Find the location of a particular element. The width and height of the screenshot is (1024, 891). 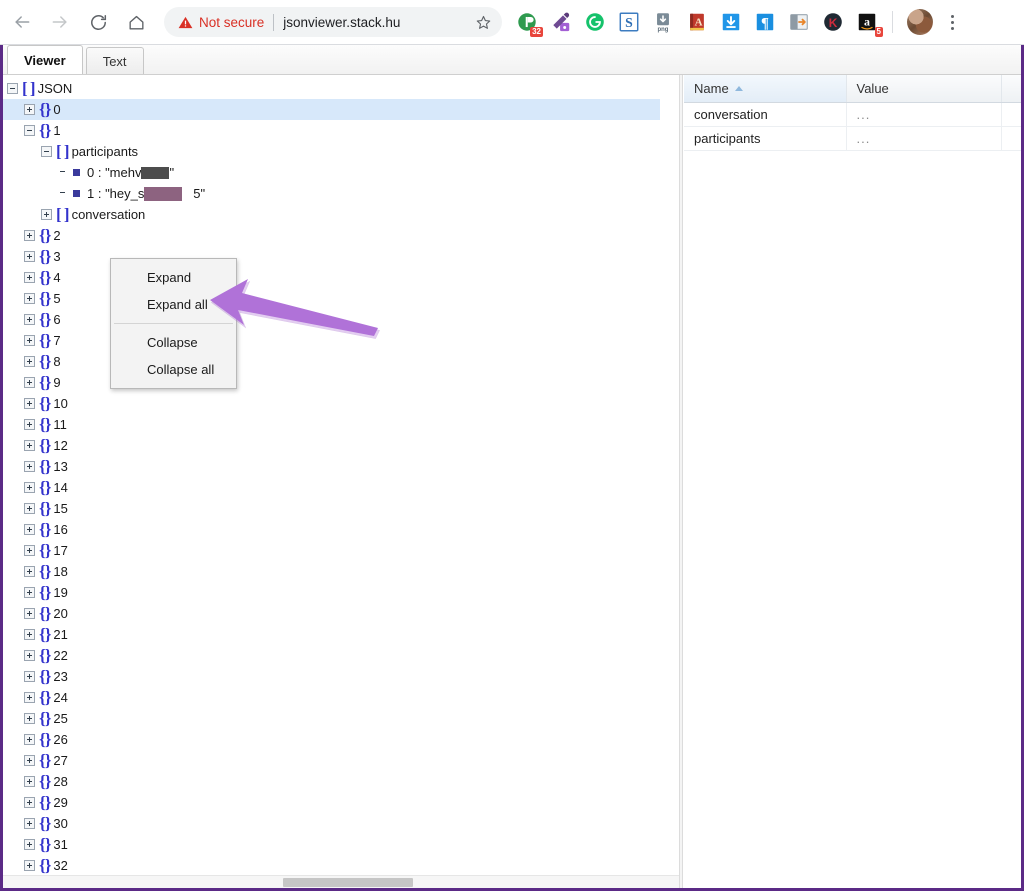

column-header-value: Value is located at coordinates (924, 89).